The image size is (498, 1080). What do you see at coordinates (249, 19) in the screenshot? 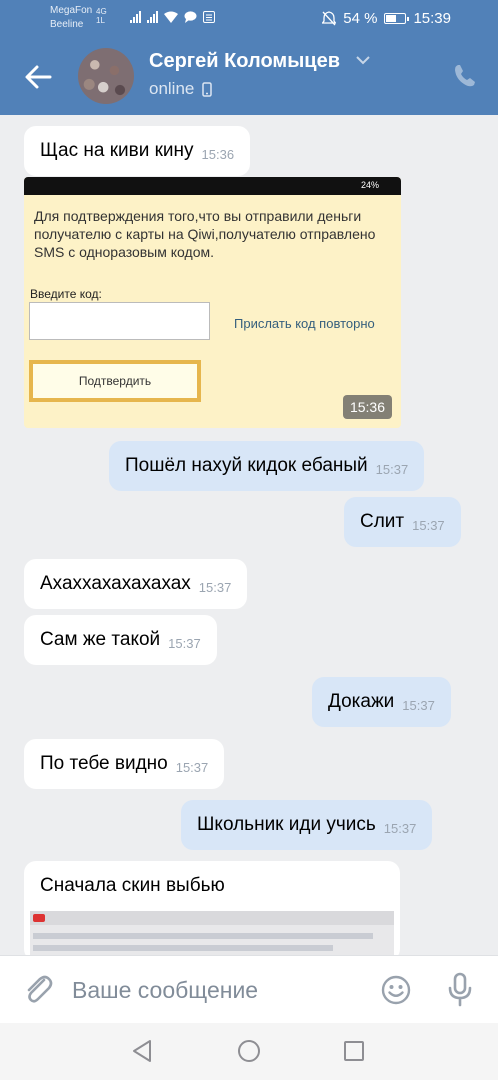
I see `status-bar: MegaFon Beeline 4G 1L 54 % 15:39` at bounding box center [249, 19].